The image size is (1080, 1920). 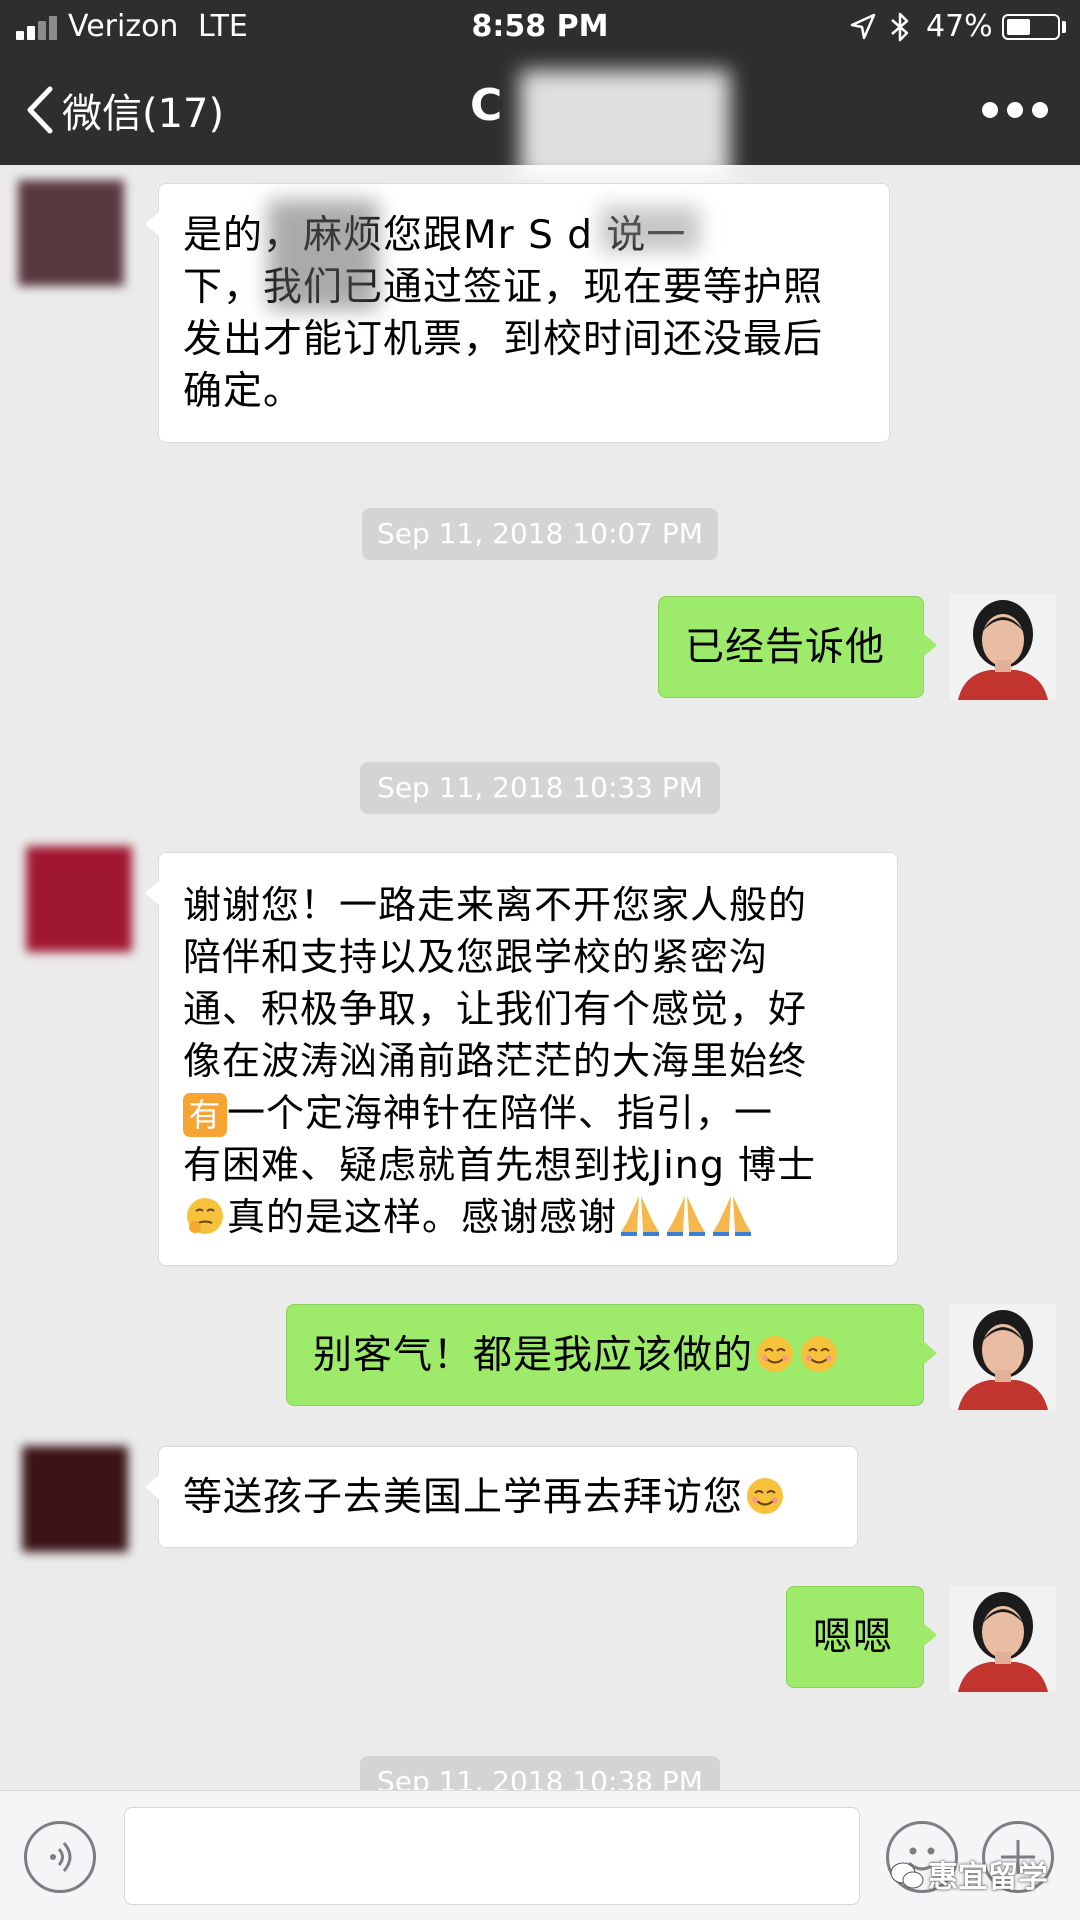 What do you see at coordinates (495, 1061) in the screenshot?
I see `message-line: 像在波涛汹涌前路茫茫的大海里始终` at bounding box center [495, 1061].